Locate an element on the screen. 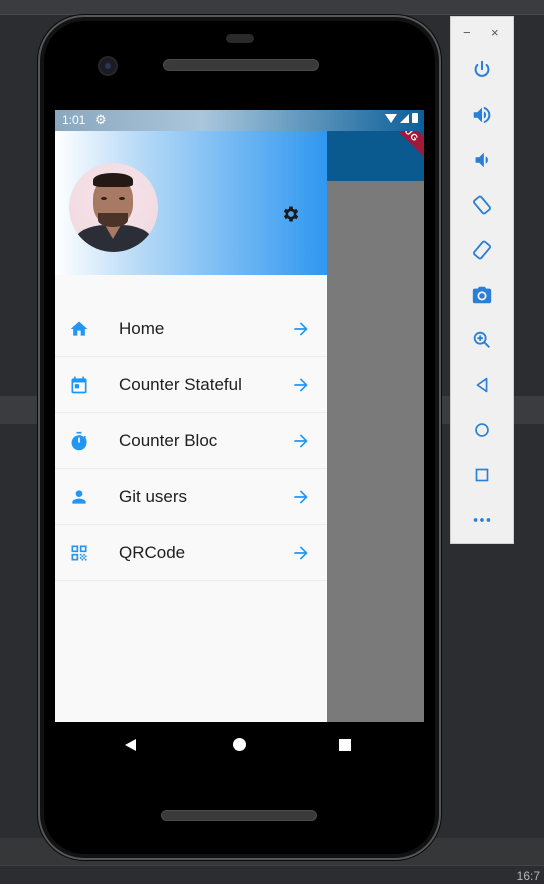  menu-item-counter-stateful: Counter Stateful is located at coordinates (191, 385).